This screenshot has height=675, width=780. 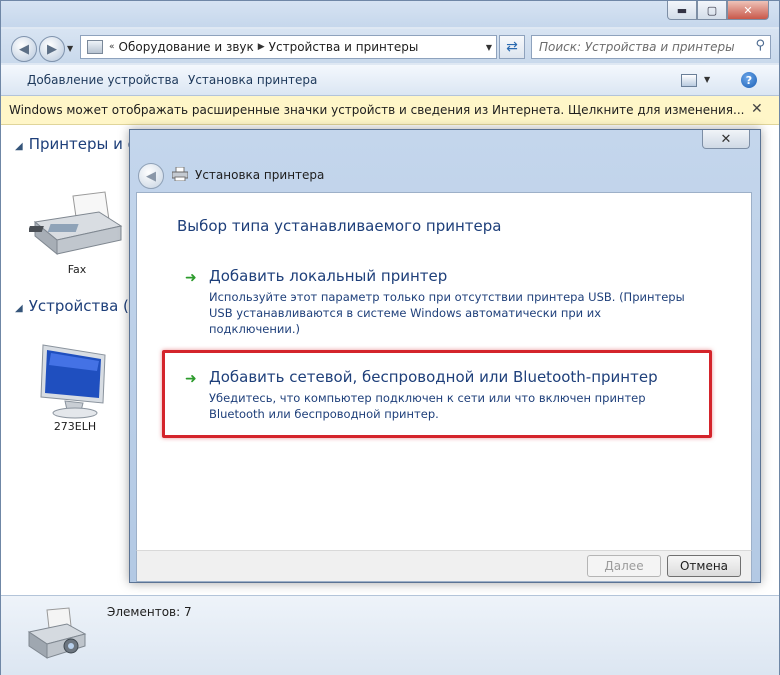 What do you see at coordinates (328, 276) in the screenshot?
I see `option-local-printer-title: Добавить локальный принтер` at bounding box center [328, 276].